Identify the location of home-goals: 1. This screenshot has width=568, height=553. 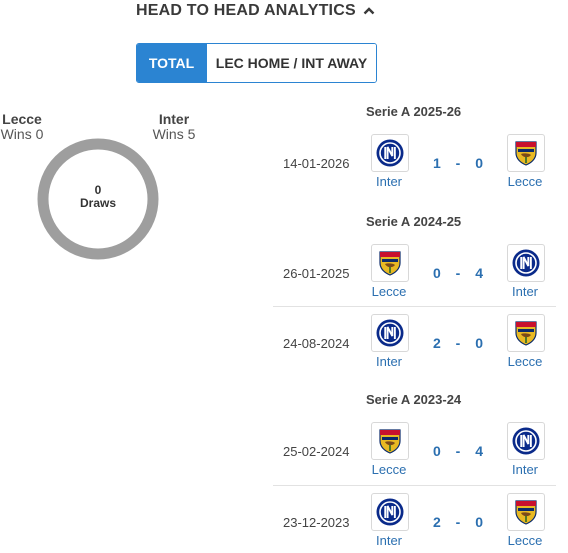
(437, 163).